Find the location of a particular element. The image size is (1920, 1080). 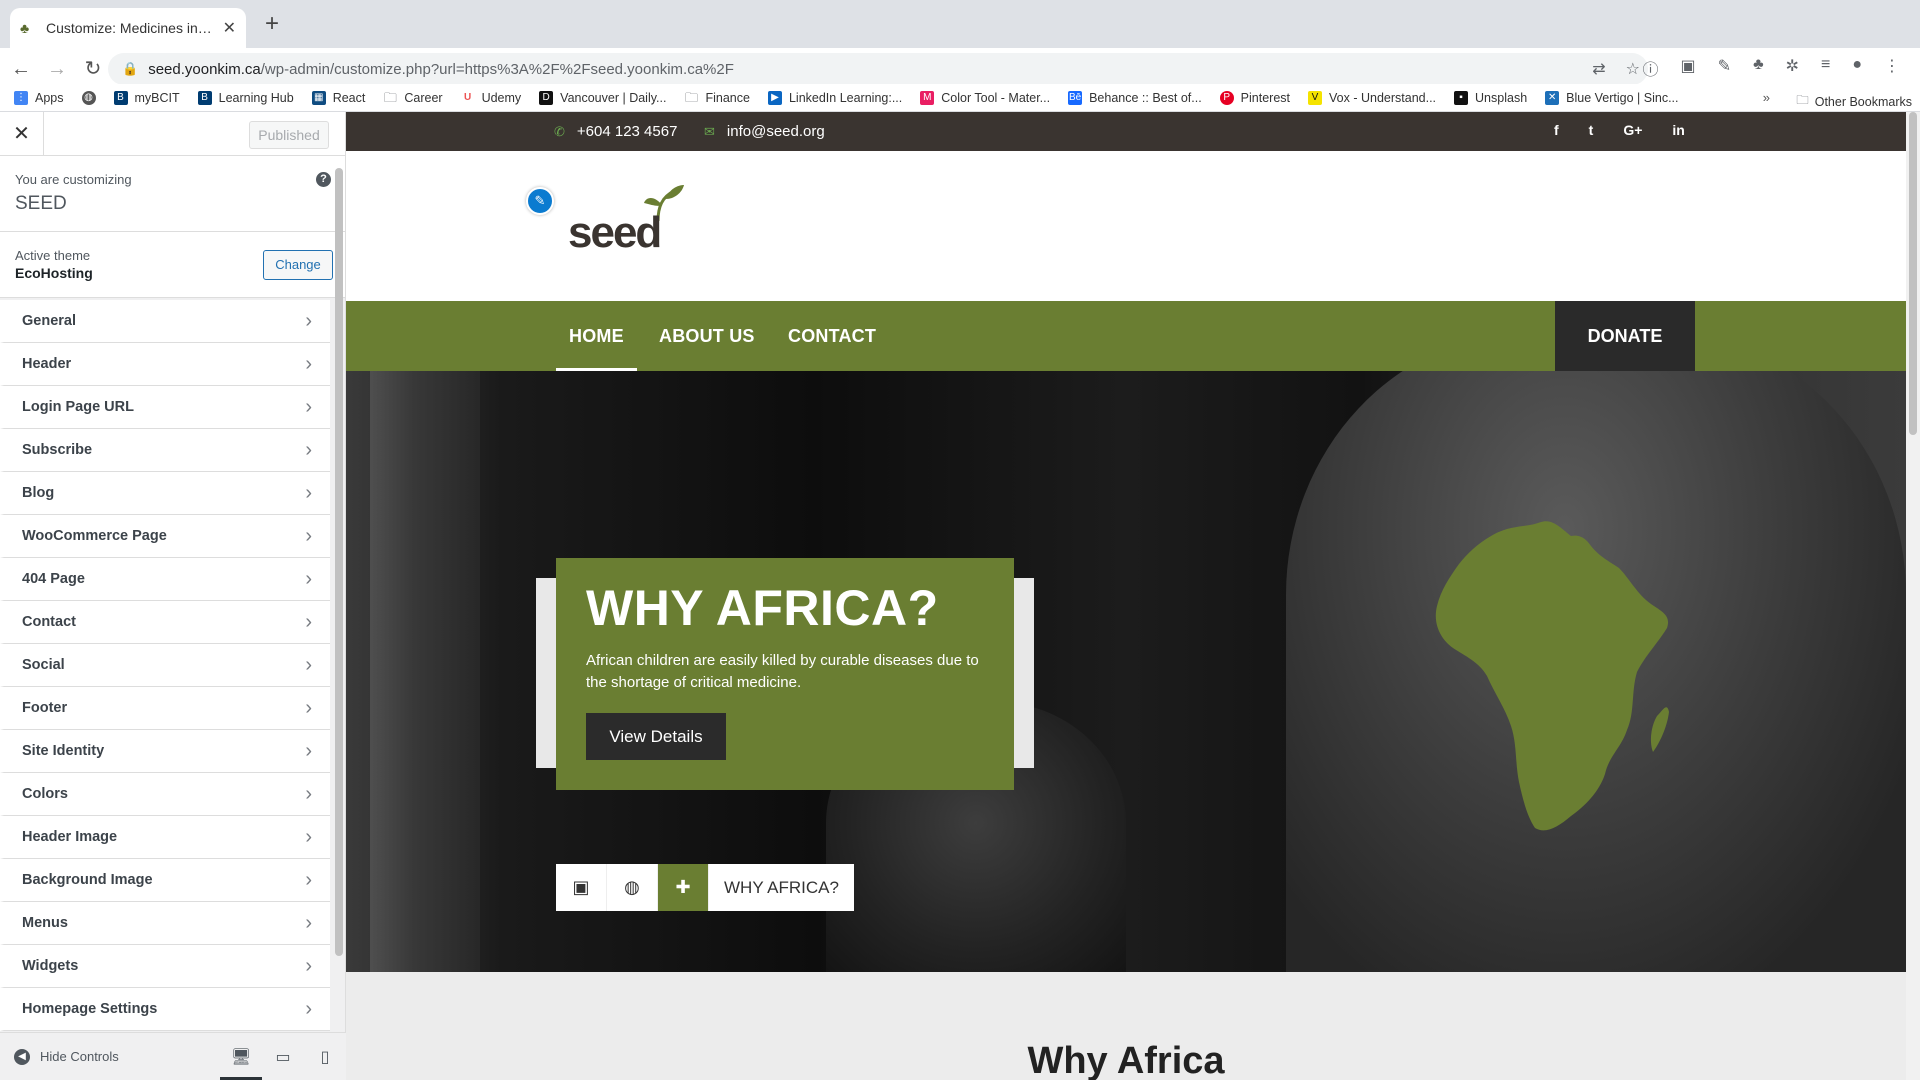

reload-button: ↻ is located at coordinates (93, 69).